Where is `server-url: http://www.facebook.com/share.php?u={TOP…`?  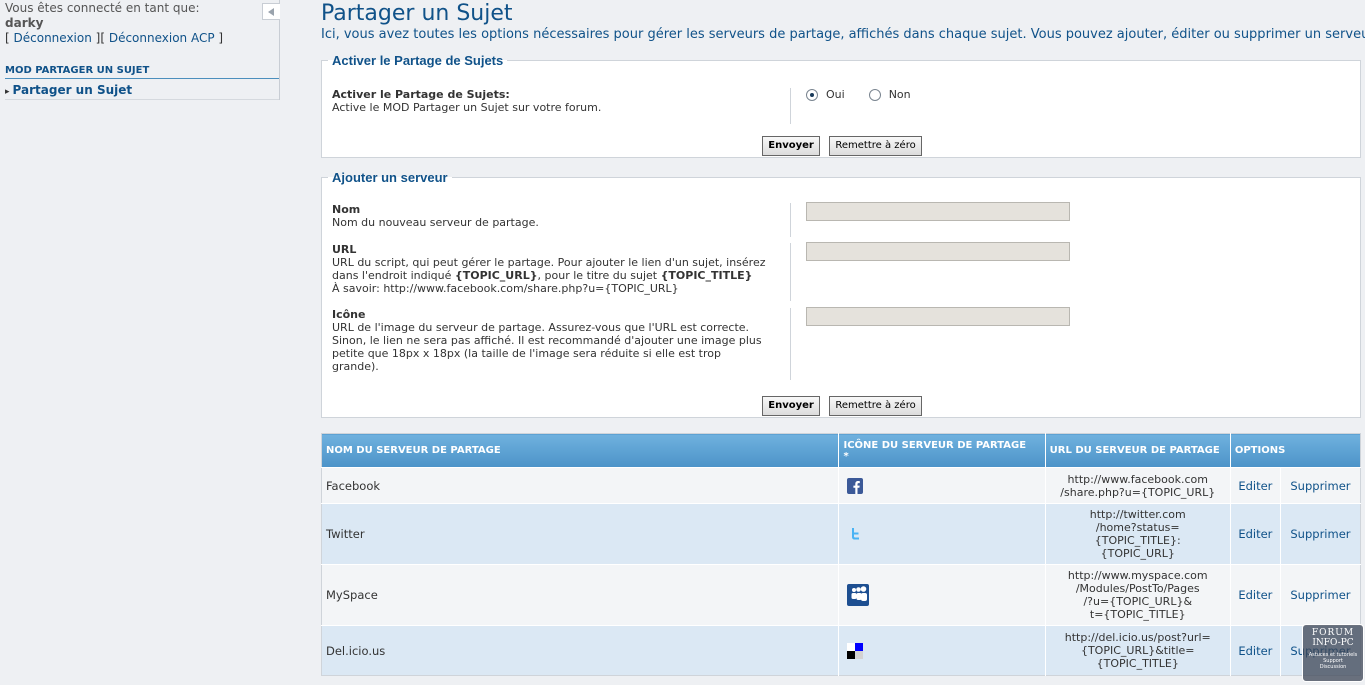 server-url: http://www.facebook.com/share.php?u={TOP… is located at coordinates (1137, 485).